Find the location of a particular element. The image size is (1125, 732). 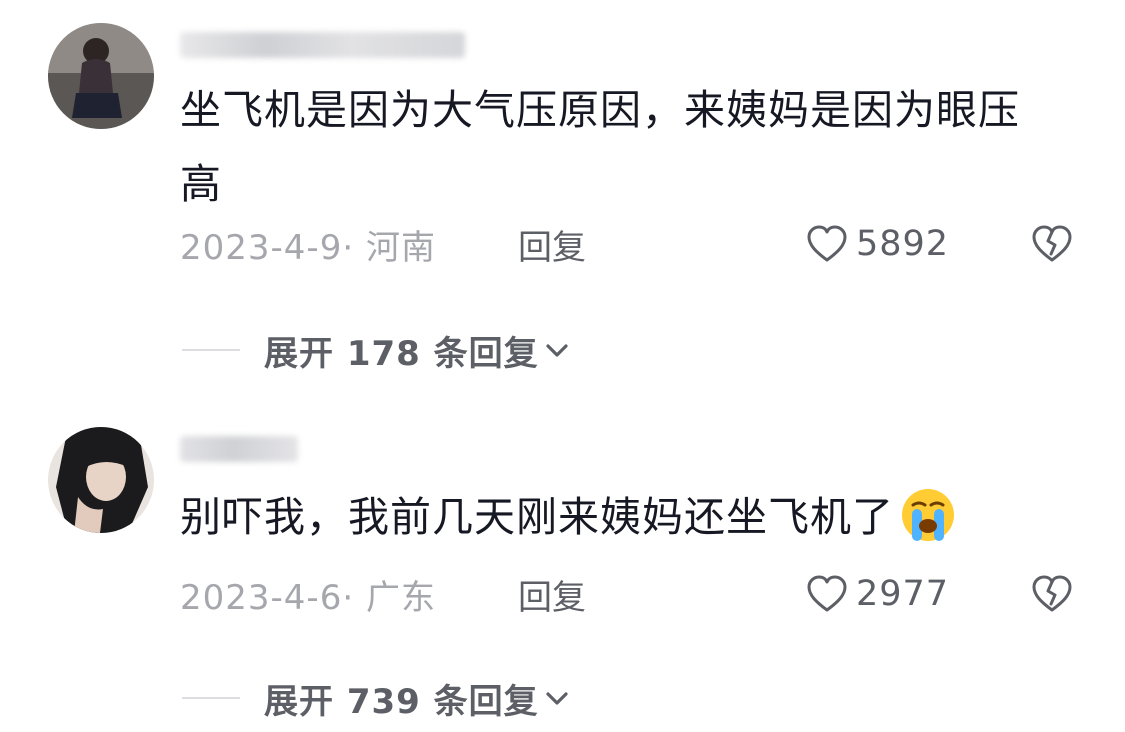

like-button: 2977 is located at coordinates (877, 594).